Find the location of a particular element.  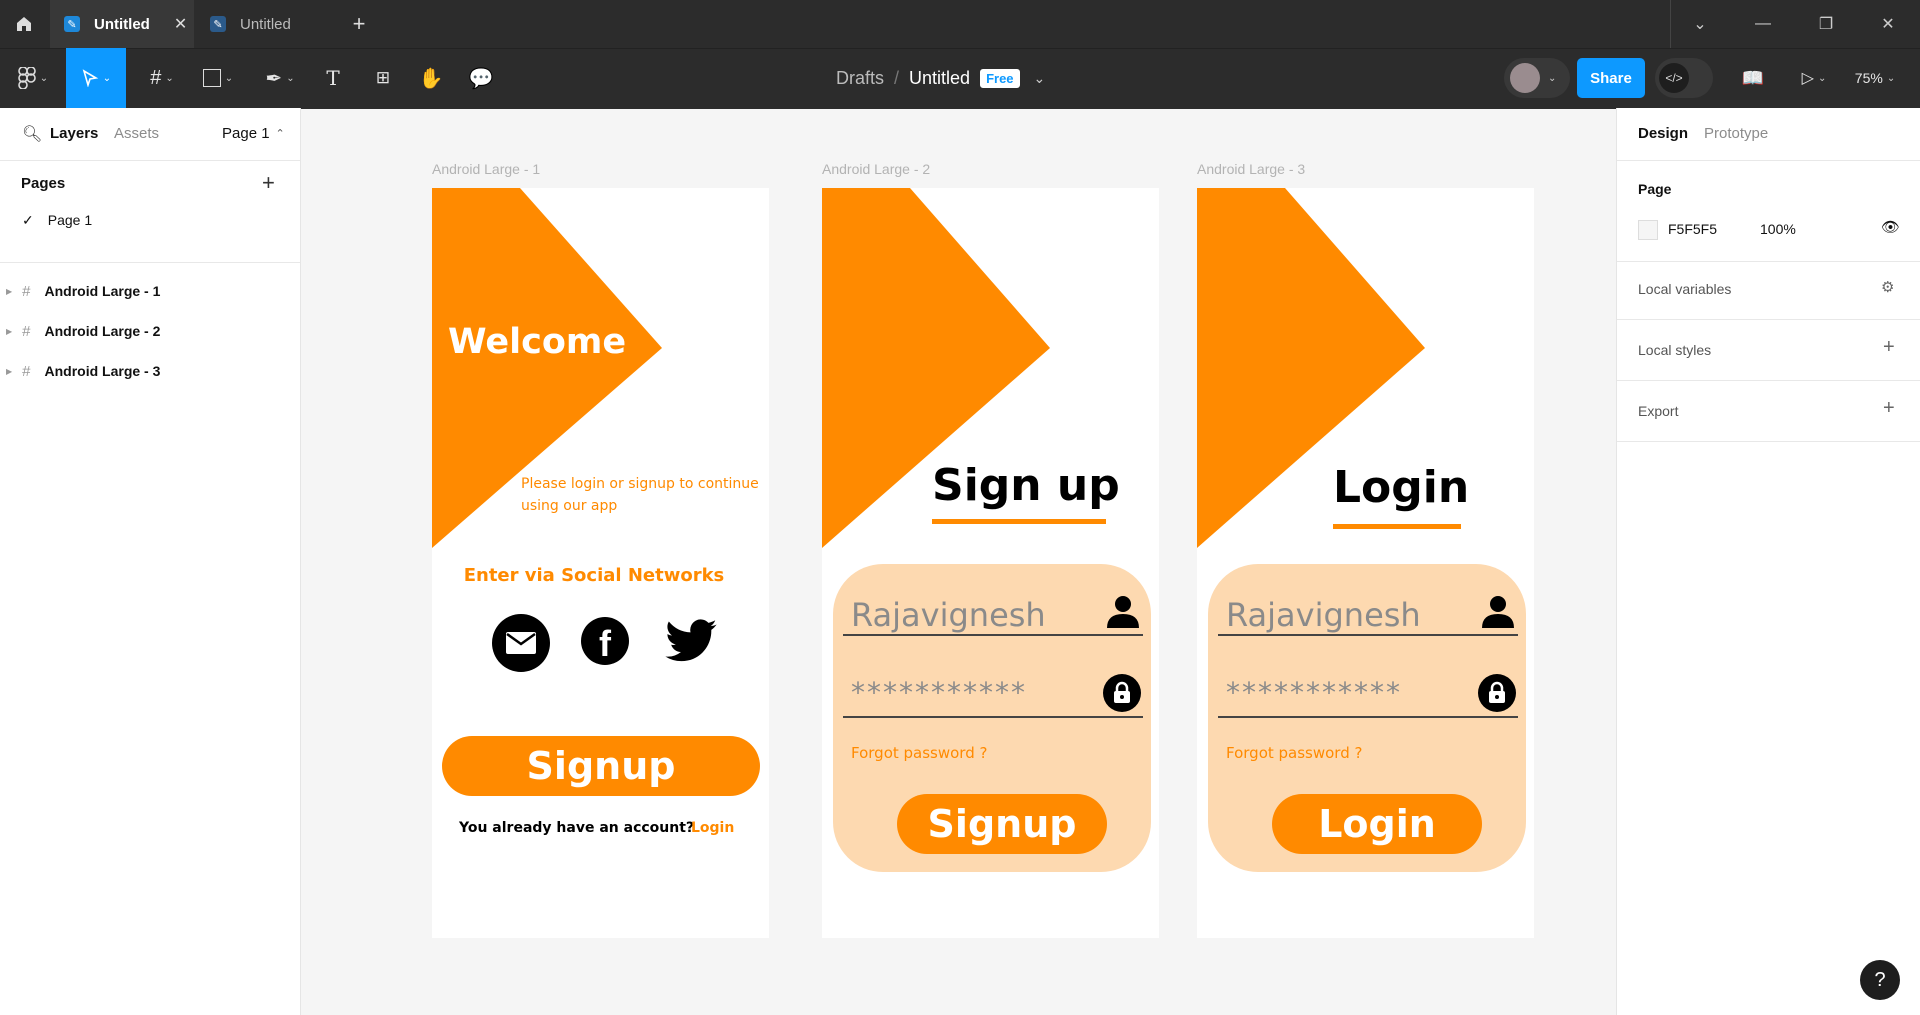

move-tool-button: ⌄ is located at coordinates (96, 78).